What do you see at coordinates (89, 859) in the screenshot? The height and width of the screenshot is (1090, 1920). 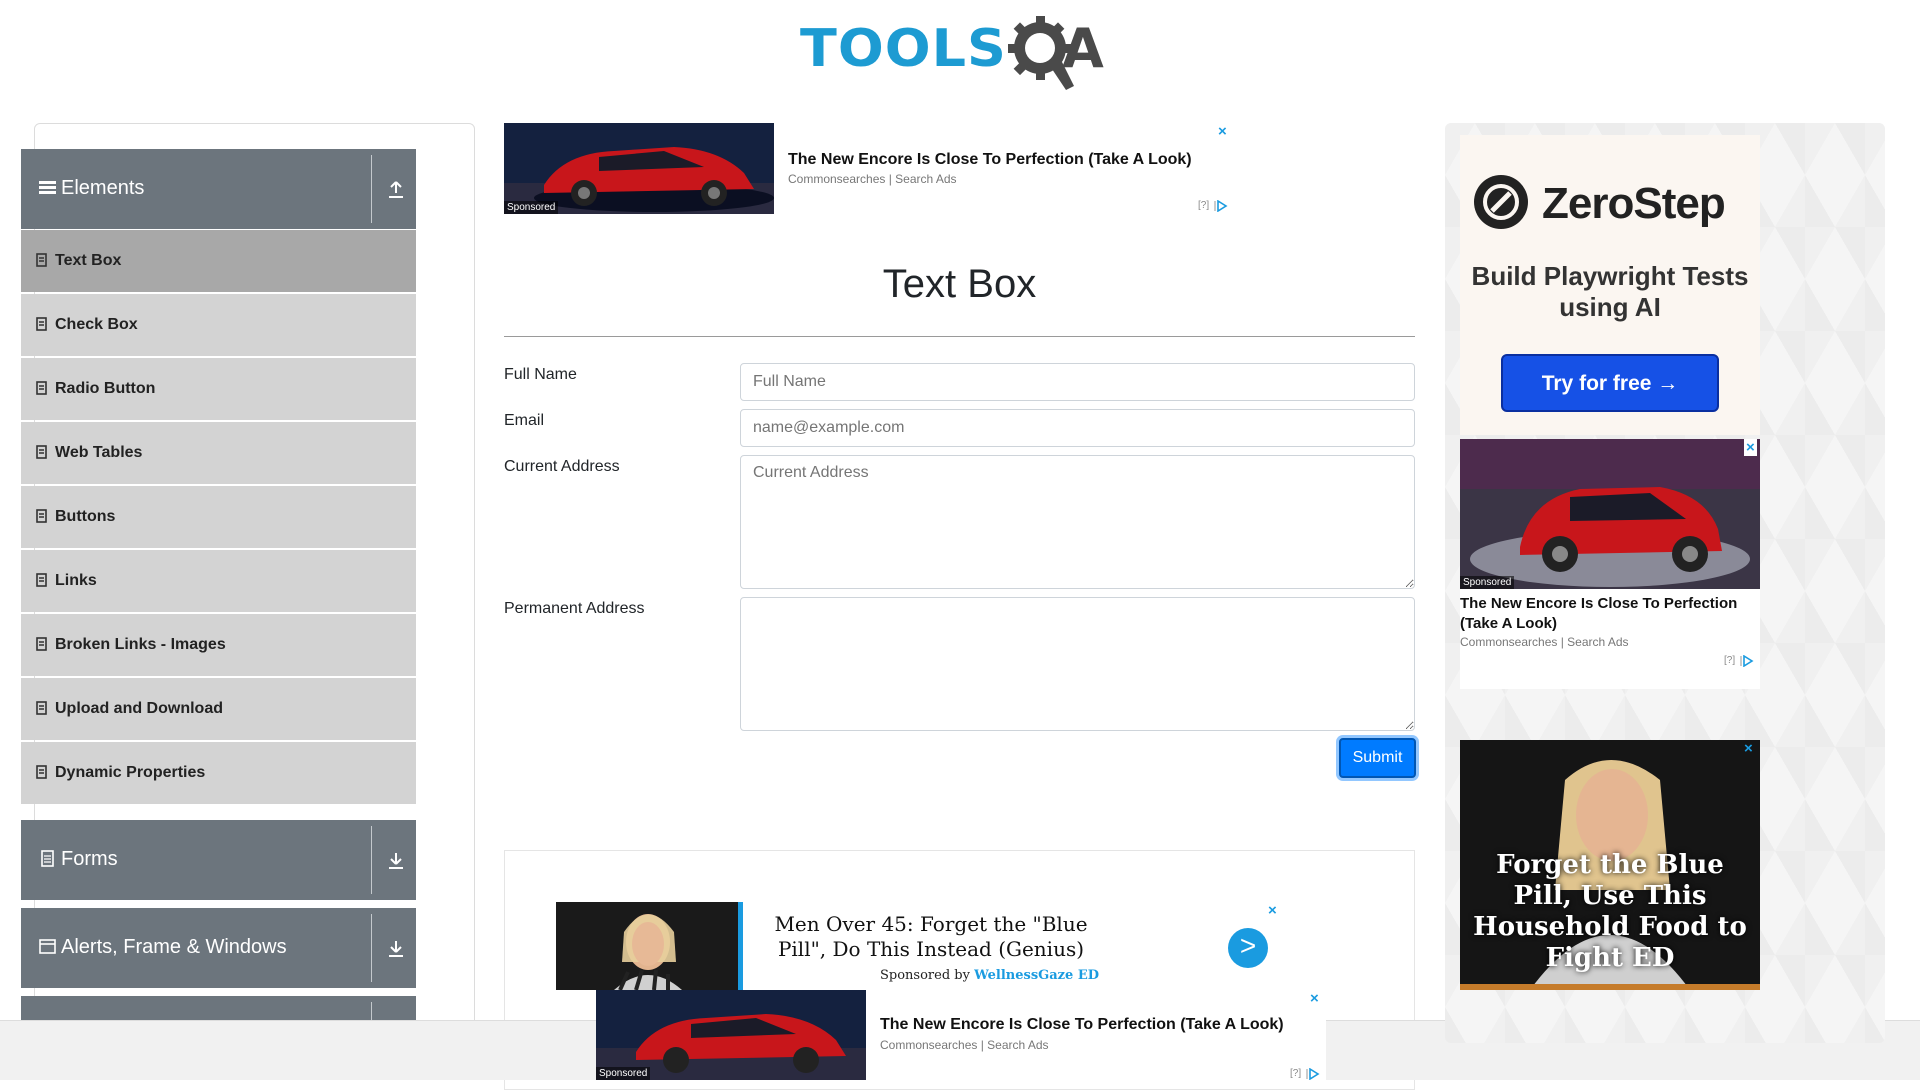 I see `group-label: Forms` at bounding box center [89, 859].